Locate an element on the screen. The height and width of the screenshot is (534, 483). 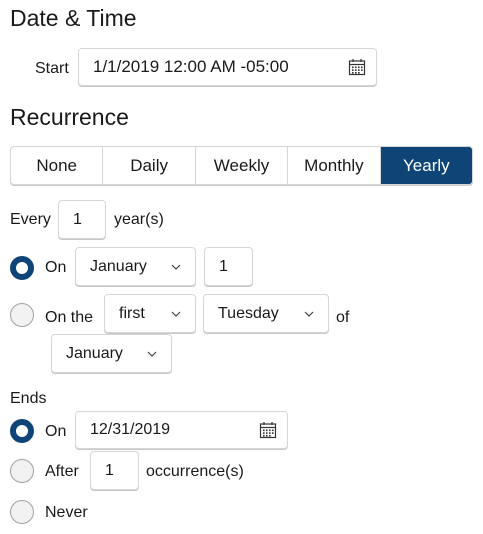
on-day-input: 1 is located at coordinates (228, 266).